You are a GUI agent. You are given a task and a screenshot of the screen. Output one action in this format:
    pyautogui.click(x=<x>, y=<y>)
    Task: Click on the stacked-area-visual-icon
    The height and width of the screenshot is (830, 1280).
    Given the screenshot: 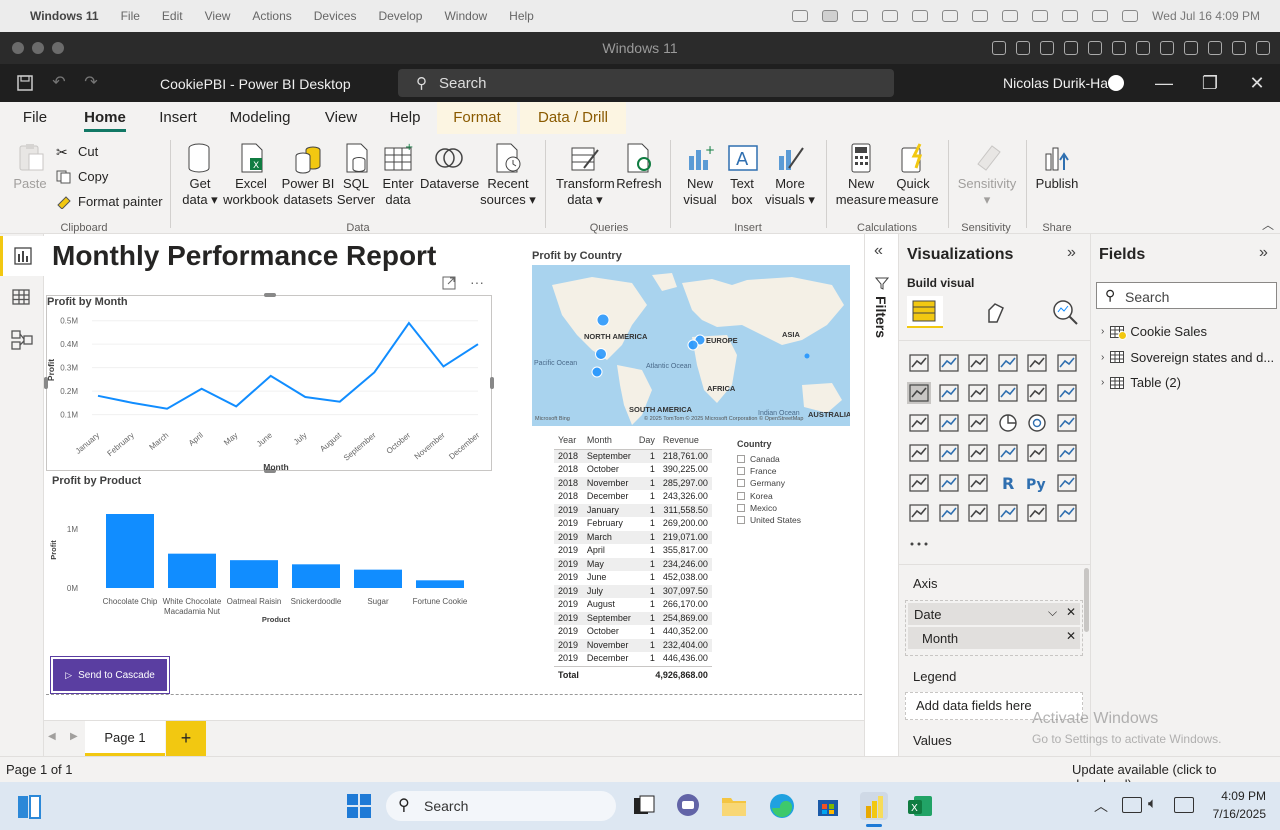 What is the action you would take?
    pyautogui.click(x=978, y=393)
    